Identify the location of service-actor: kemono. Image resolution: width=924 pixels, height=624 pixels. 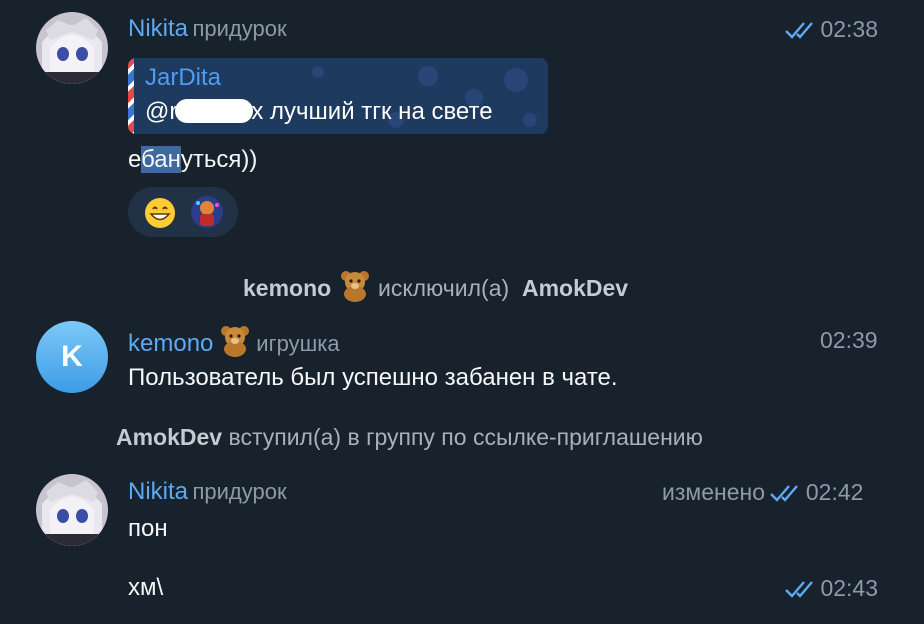
(287, 288).